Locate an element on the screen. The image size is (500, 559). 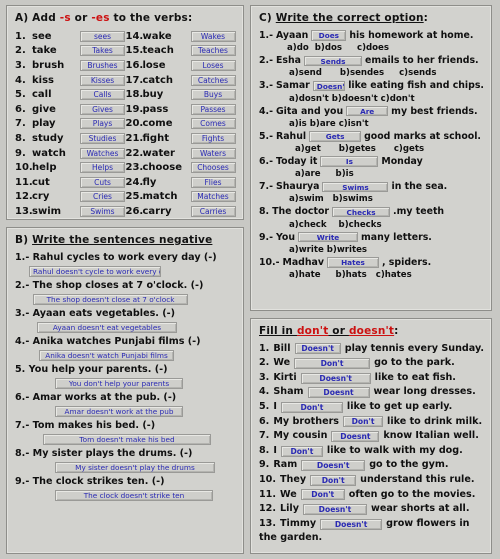
negative-answer-box: Rahul doesn't cycle to work every day is located at coordinates (95, 271).